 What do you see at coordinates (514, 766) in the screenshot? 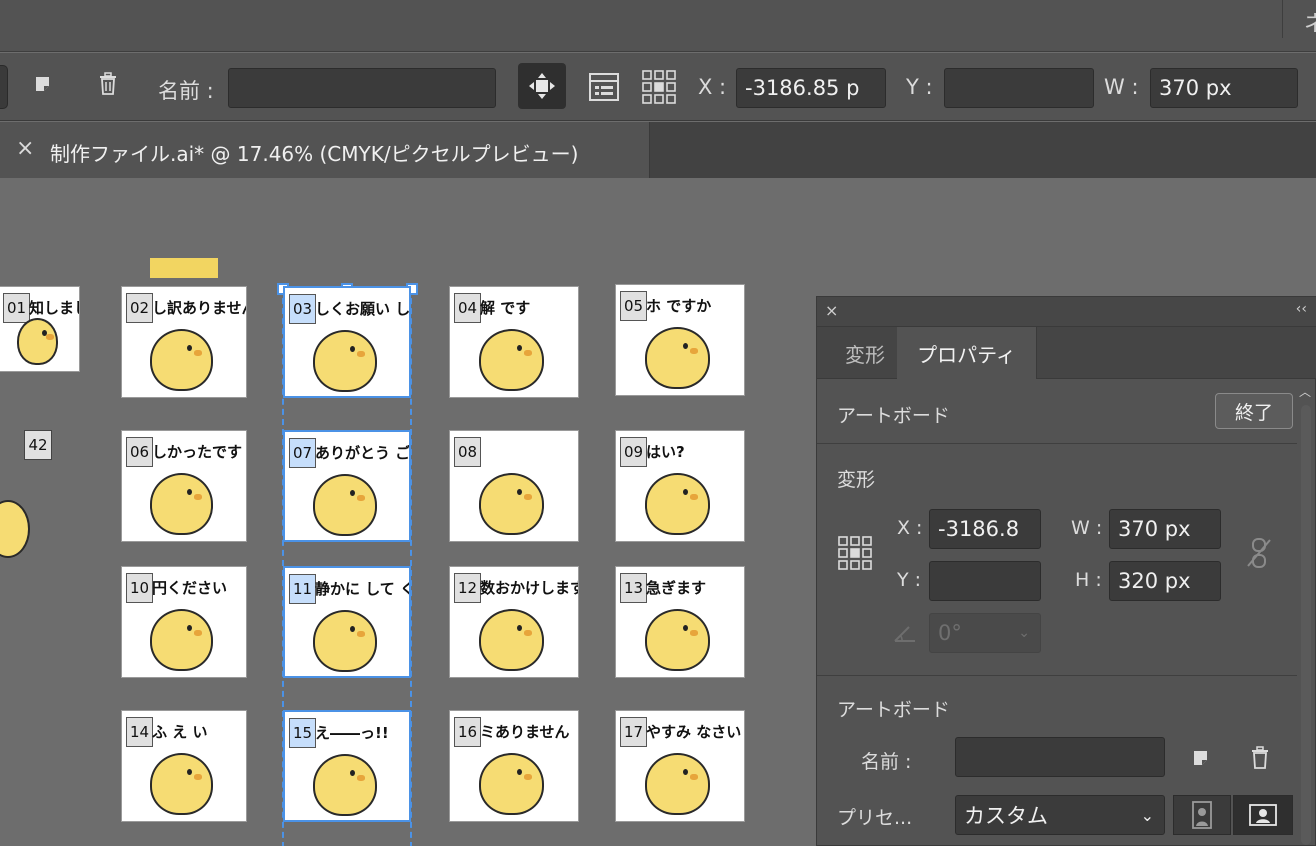
I see `artboard-16: 16 ミありません` at bounding box center [514, 766].